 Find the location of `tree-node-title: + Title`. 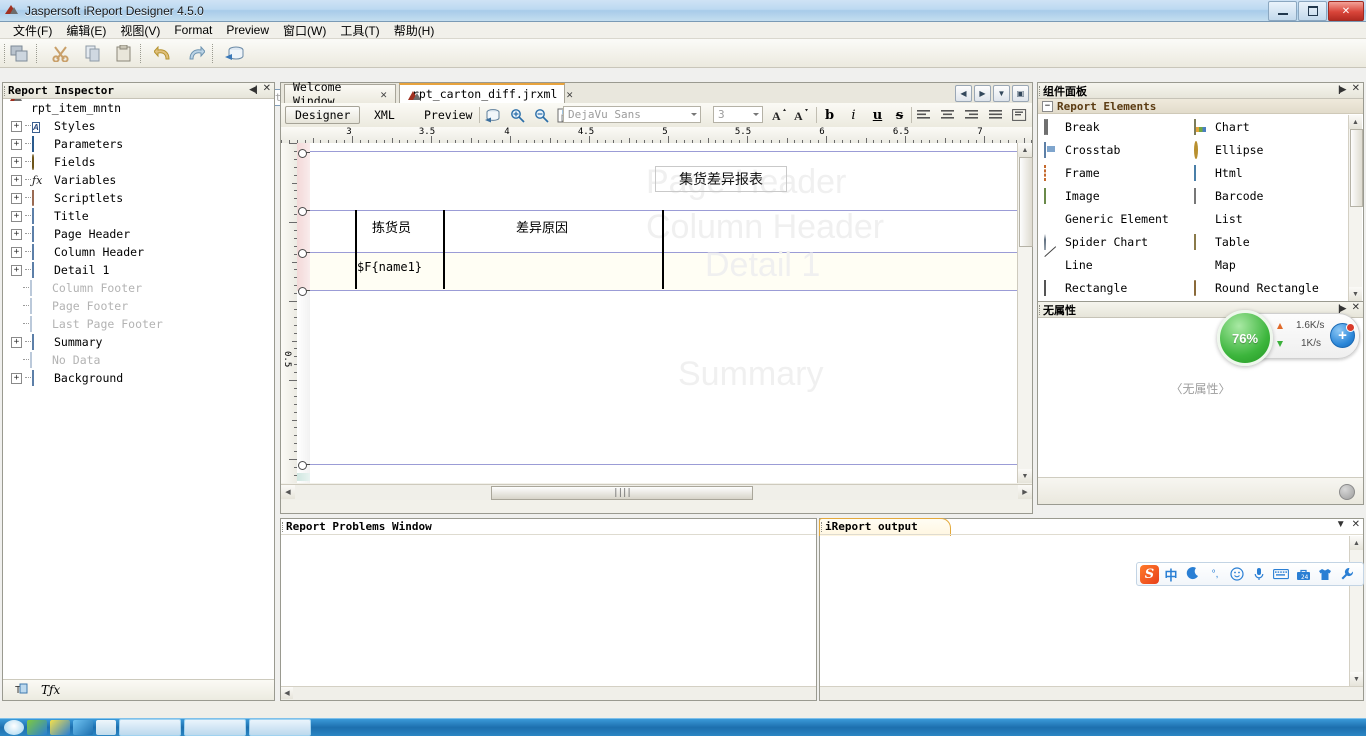

tree-node-title: + Title is located at coordinates (138, 216).